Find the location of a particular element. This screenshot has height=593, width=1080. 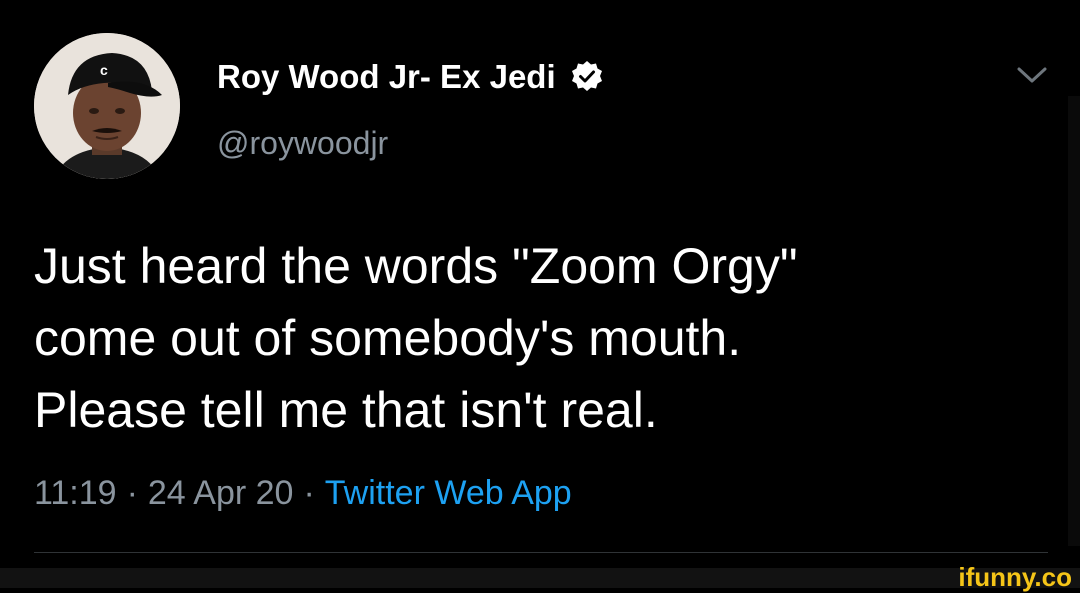

tweet-text-line: Just heard the words "Zoom Orgy" is located at coordinates (416, 266).